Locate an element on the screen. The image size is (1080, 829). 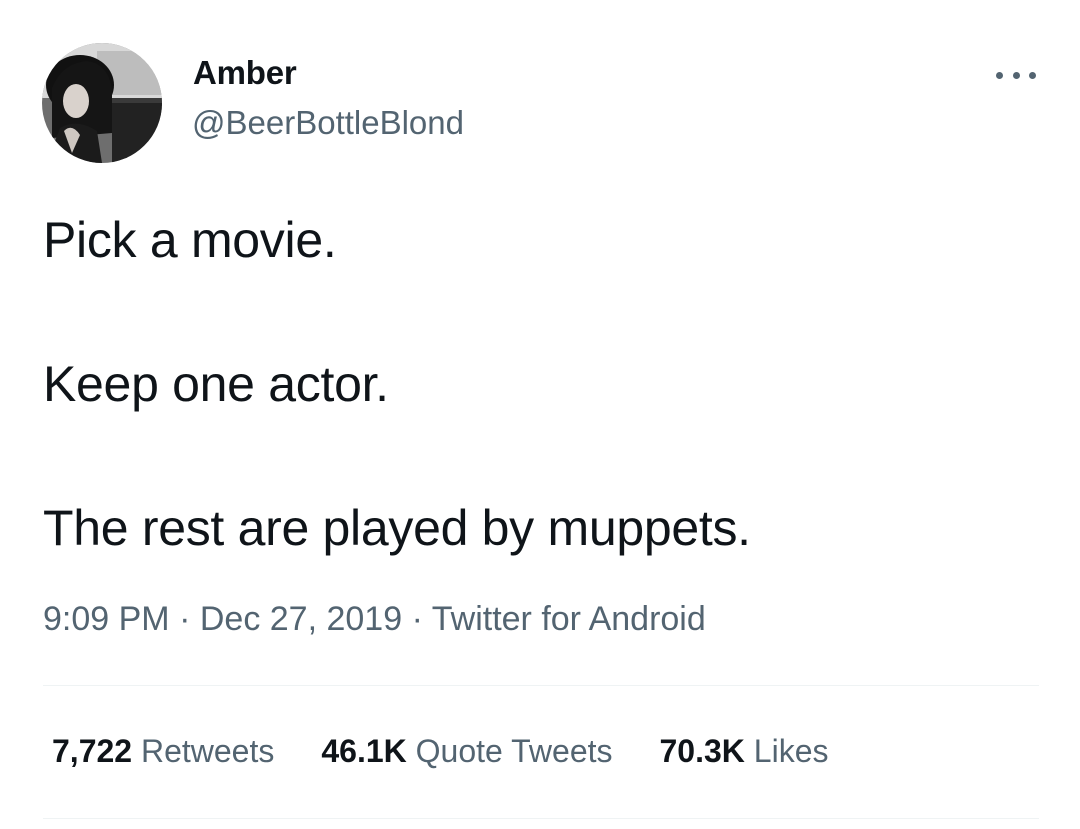
author-name: Amber is located at coordinates (245, 73).